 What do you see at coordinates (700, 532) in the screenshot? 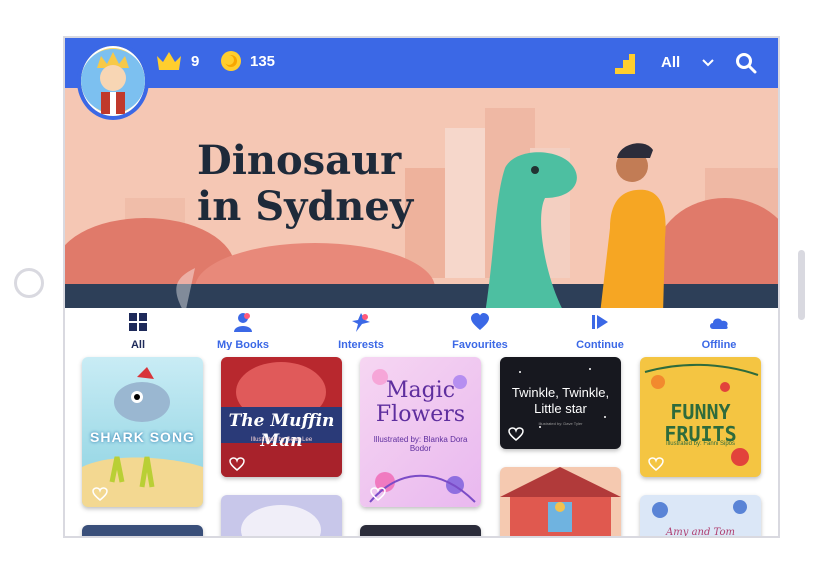
I see `book-title: Amy and Tom` at bounding box center [700, 532].